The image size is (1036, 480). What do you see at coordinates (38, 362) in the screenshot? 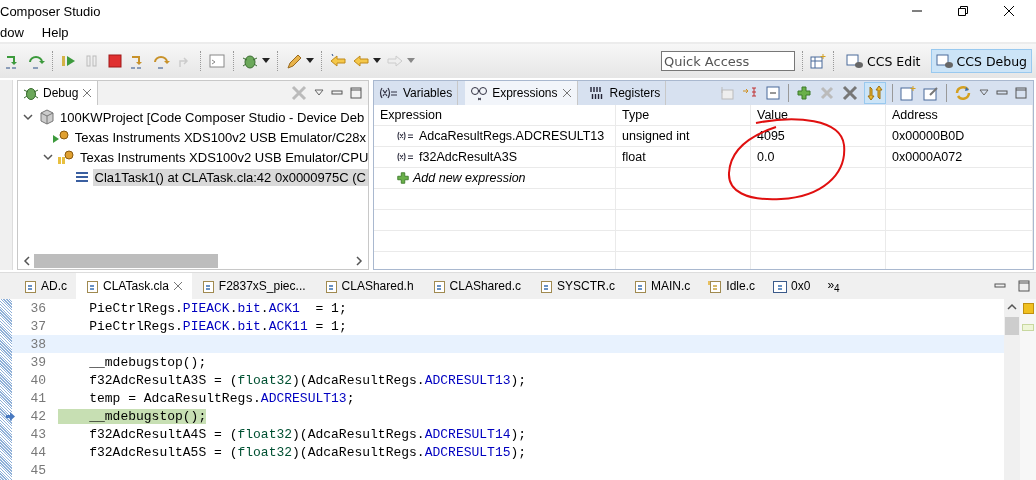
I see `line-number: 39` at bounding box center [38, 362].